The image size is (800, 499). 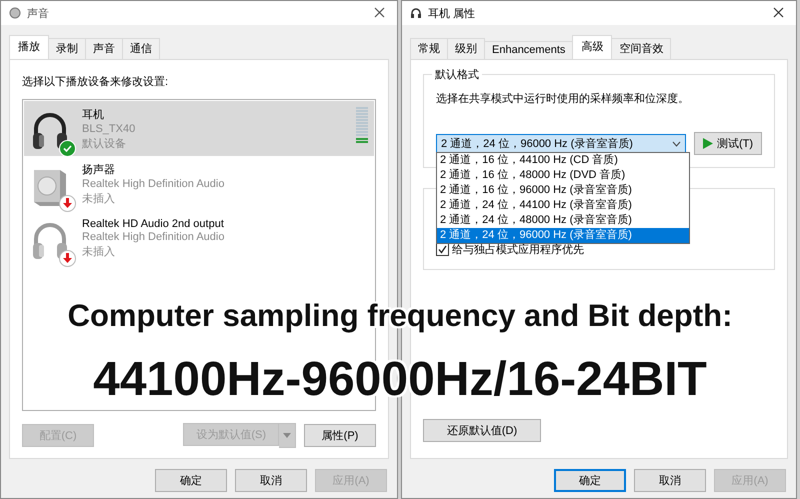 I want to click on play-icon, so click(x=707, y=143).